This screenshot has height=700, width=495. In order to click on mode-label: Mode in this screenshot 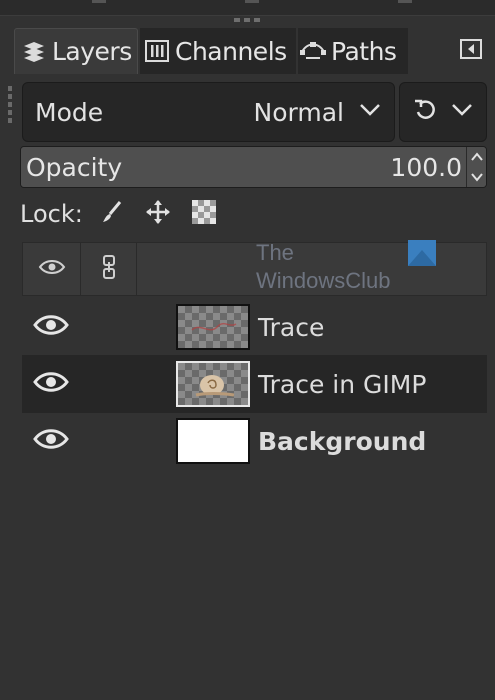, I will do `click(69, 112)`.